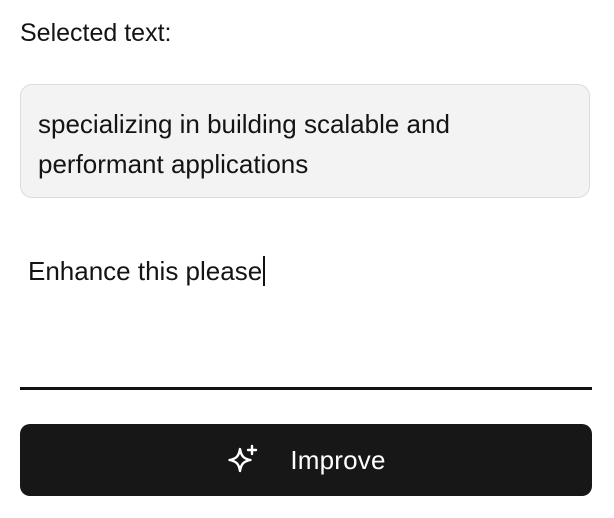 Image resolution: width=614 pixels, height=518 pixels. What do you see at coordinates (338, 460) in the screenshot?
I see `improve-button-label: Improve` at bounding box center [338, 460].